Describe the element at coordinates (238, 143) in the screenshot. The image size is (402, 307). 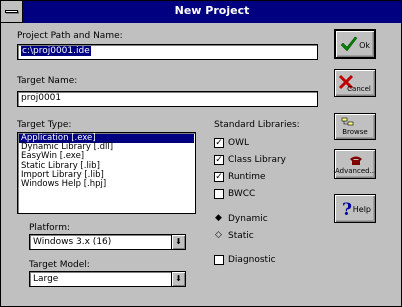
I see `owl-label: OWL` at that location.